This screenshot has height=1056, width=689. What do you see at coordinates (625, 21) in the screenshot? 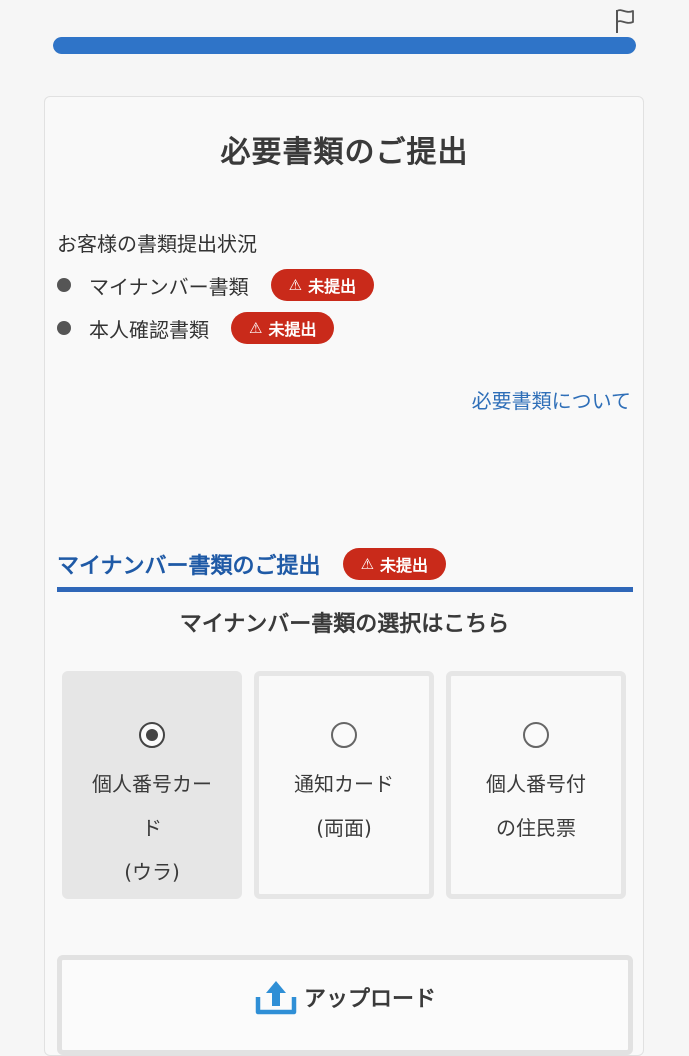
I see `flag-icon` at bounding box center [625, 21].